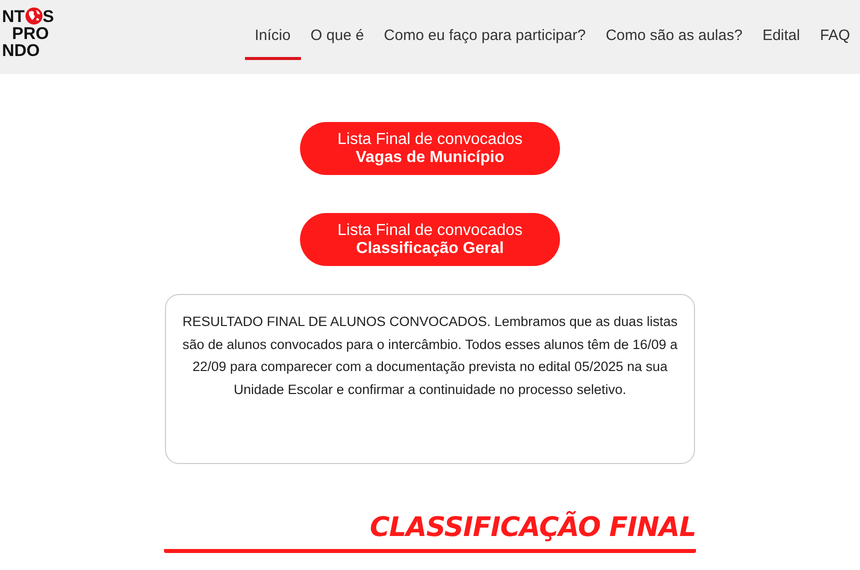 Image resolution: width=860 pixels, height=570 pixels. What do you see at coordinates (48, 16) in the screenshot?
I see `logo-text: S` at bounding box center [48, 16].